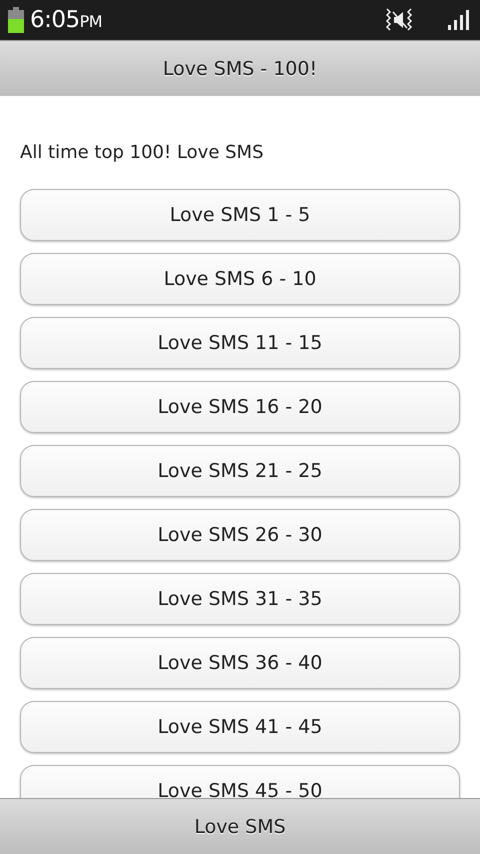 The height and width of the screenshot is (854, 480). I want to click on list-button: Love SMS 11 - 15, so click(240, 343).